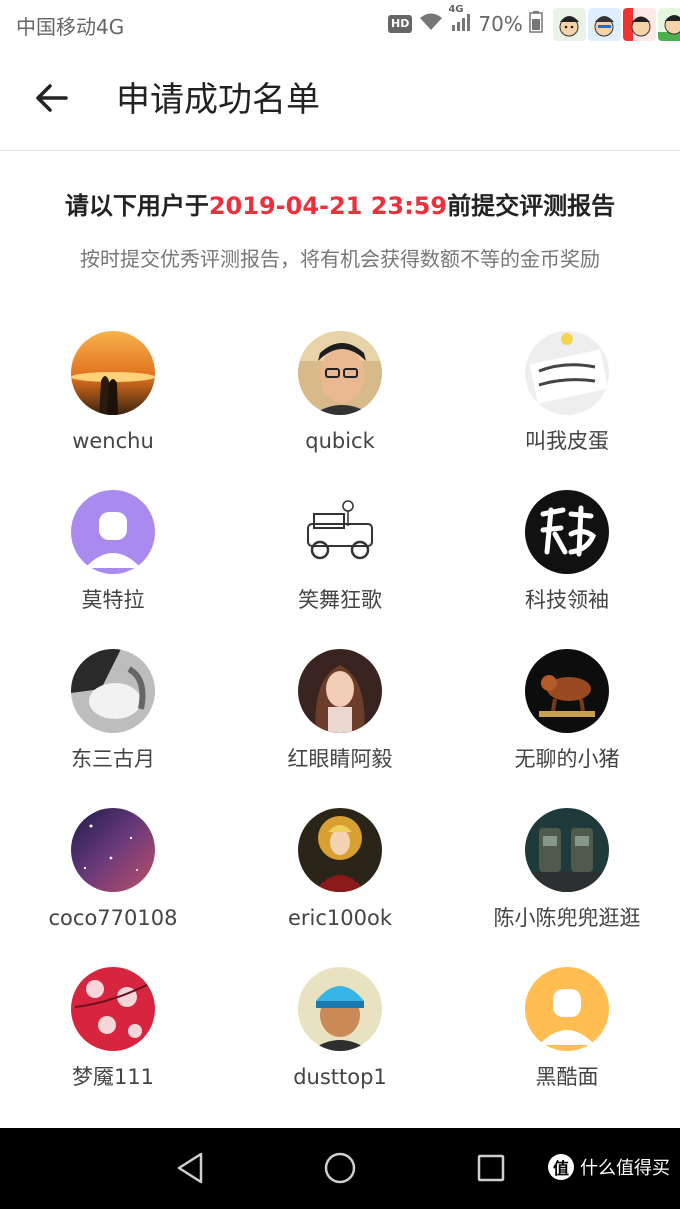  I want to click on user-name: 陈小陈兜兜逛逛, so click(567, 918).